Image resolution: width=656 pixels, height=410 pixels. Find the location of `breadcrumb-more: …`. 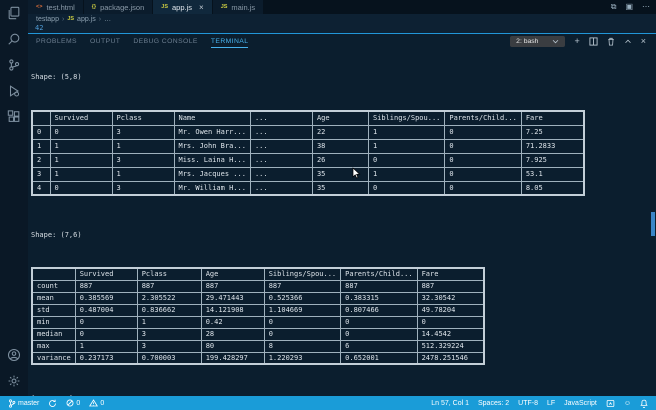

breadcrumb-more: … is located at coordinates (107, 19).